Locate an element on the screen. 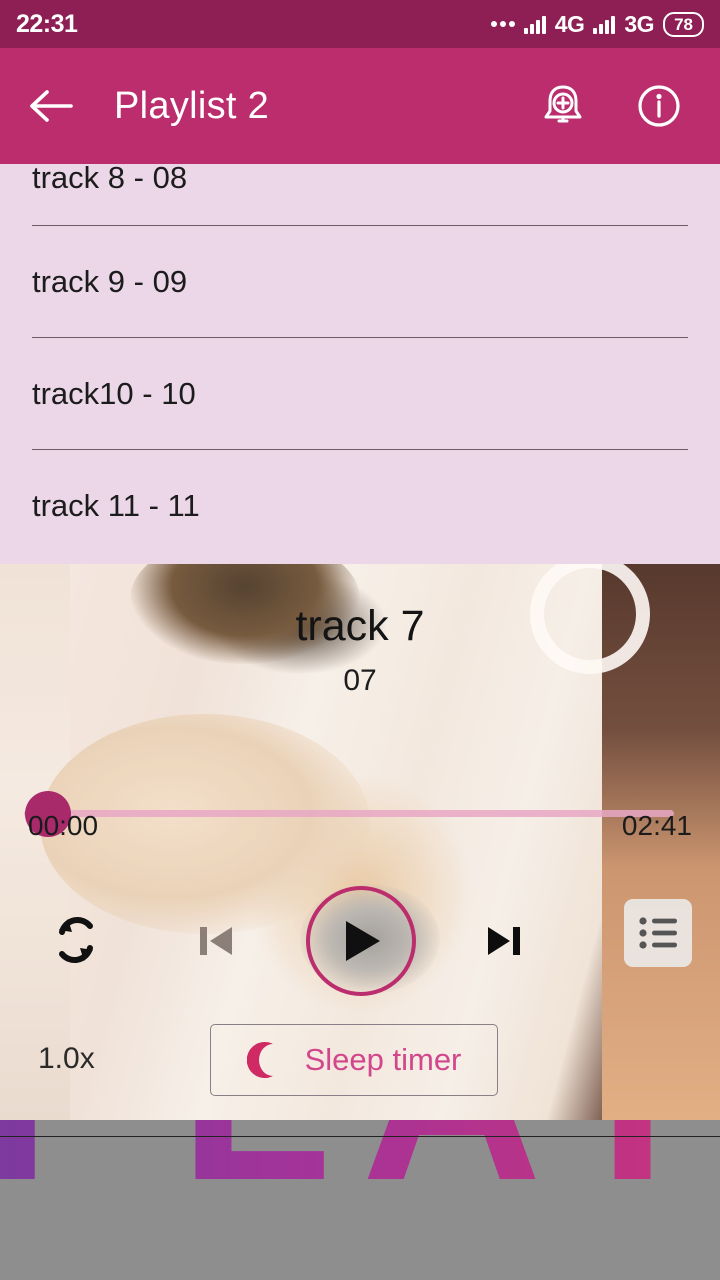 The image size is (720, 1280). previous-track-button is located at coordinates (215, 941).